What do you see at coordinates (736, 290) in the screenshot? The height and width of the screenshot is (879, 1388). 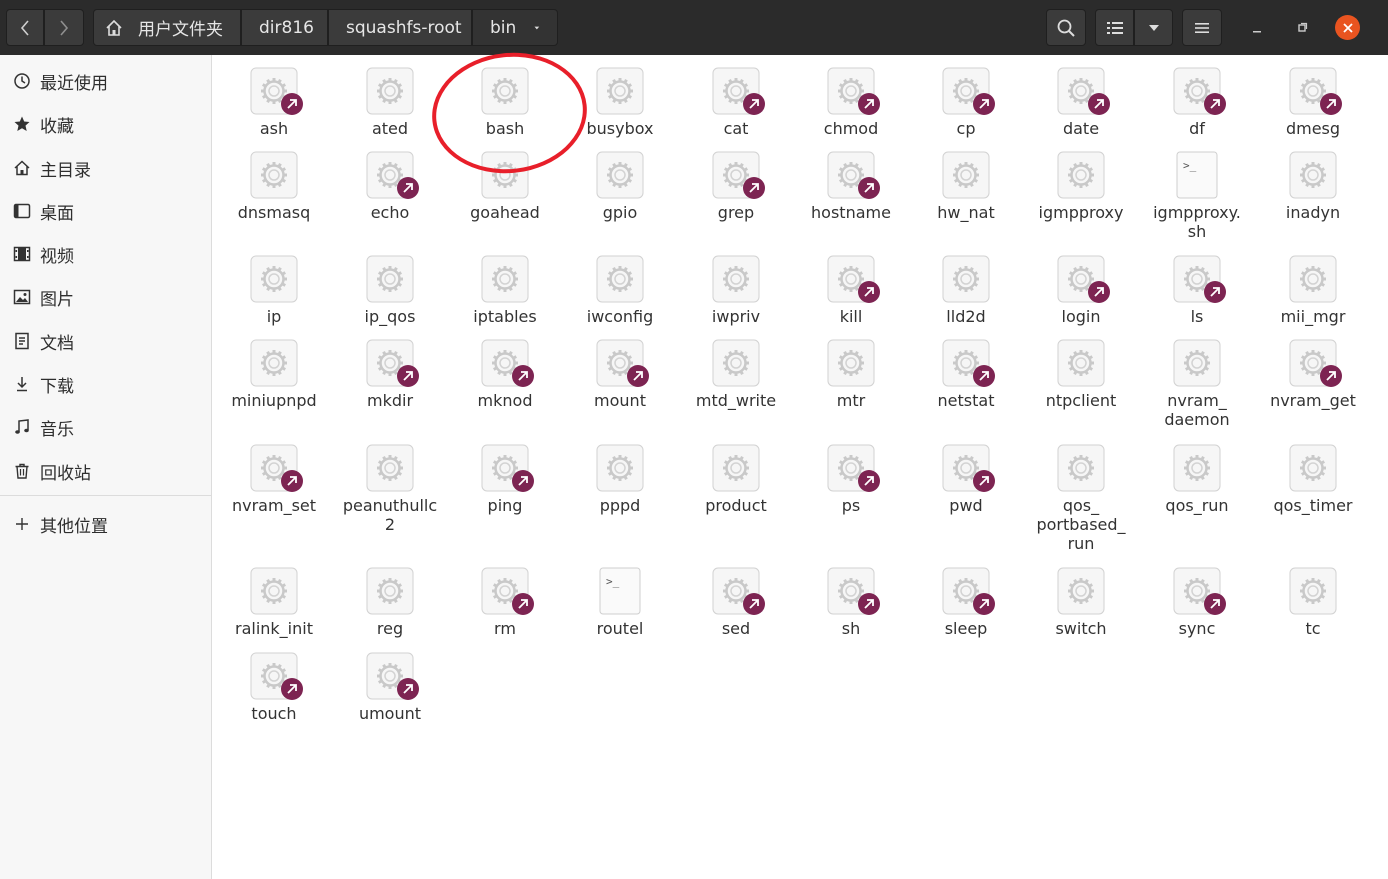 I see `file-item: iwpriv` at bounding box center [736, 290].